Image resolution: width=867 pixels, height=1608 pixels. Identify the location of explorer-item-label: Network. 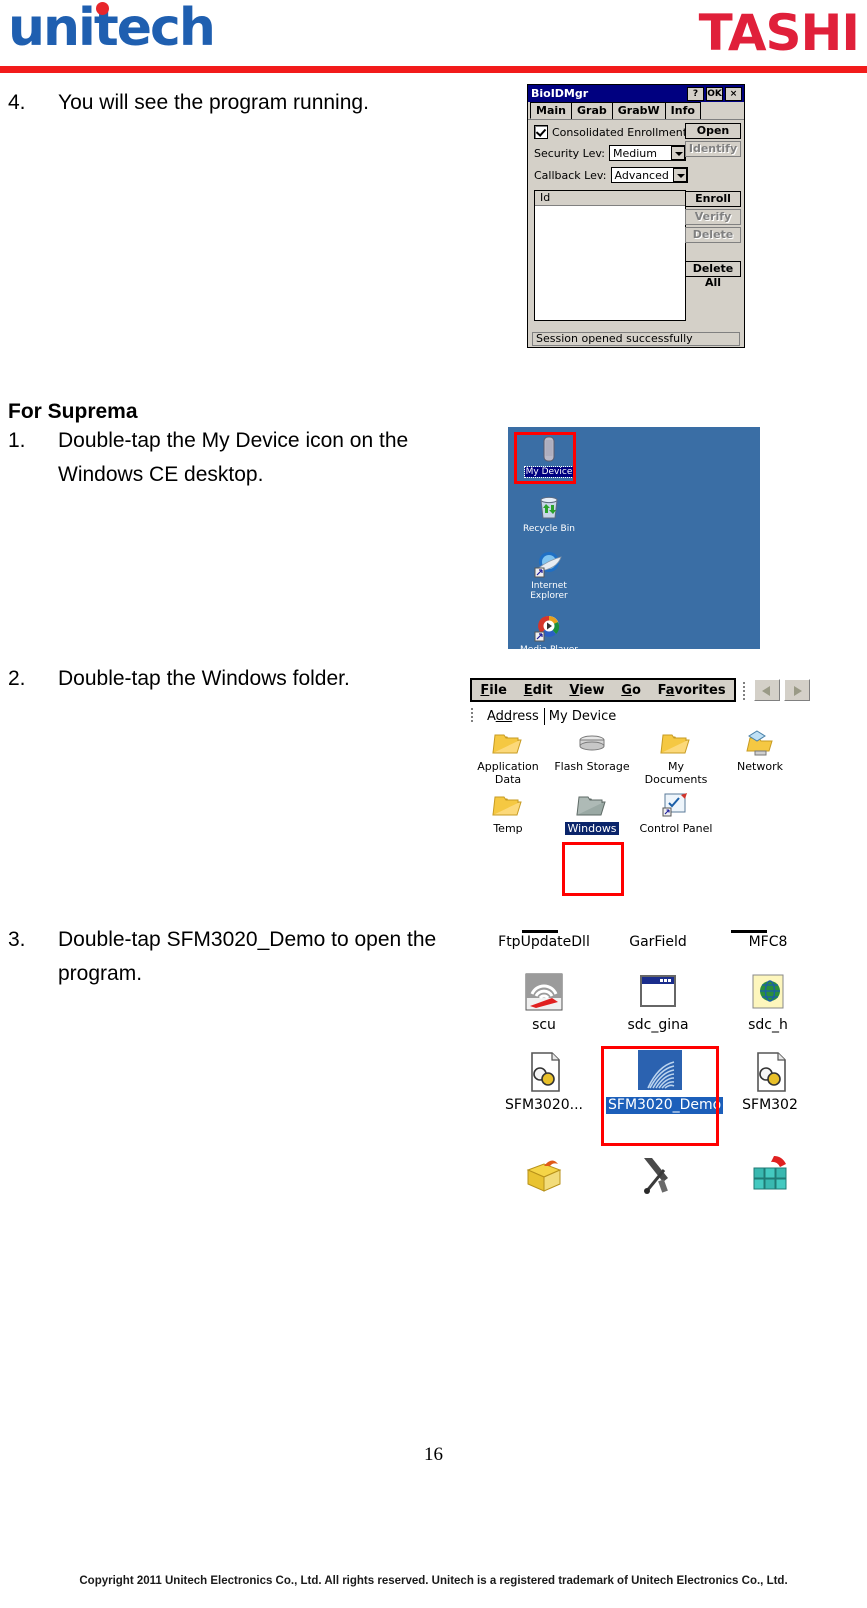
(760, 766).